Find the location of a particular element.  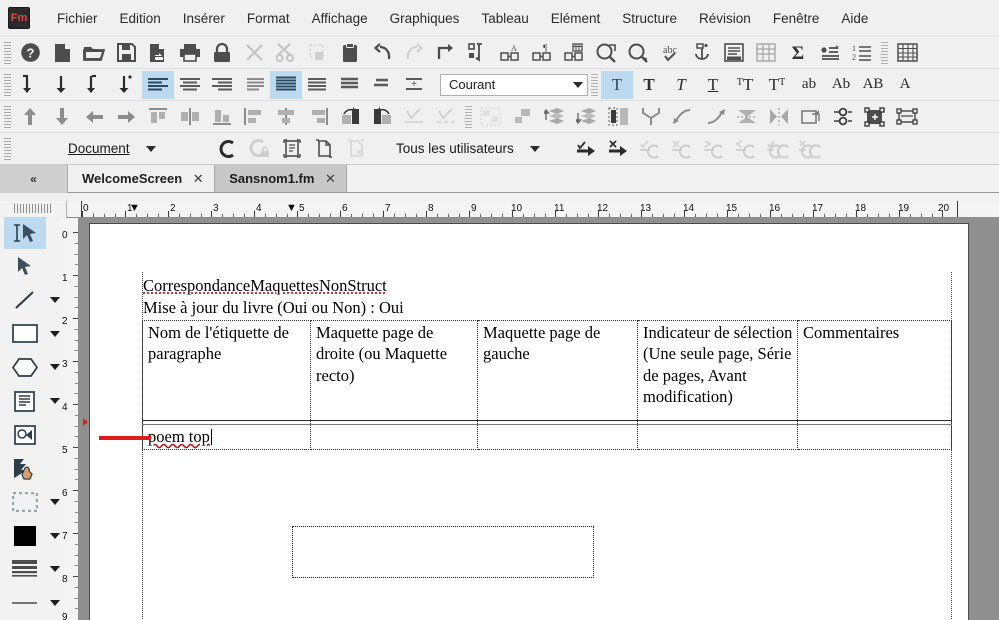

menu-element: Elément is located at coordinates (576, 18).